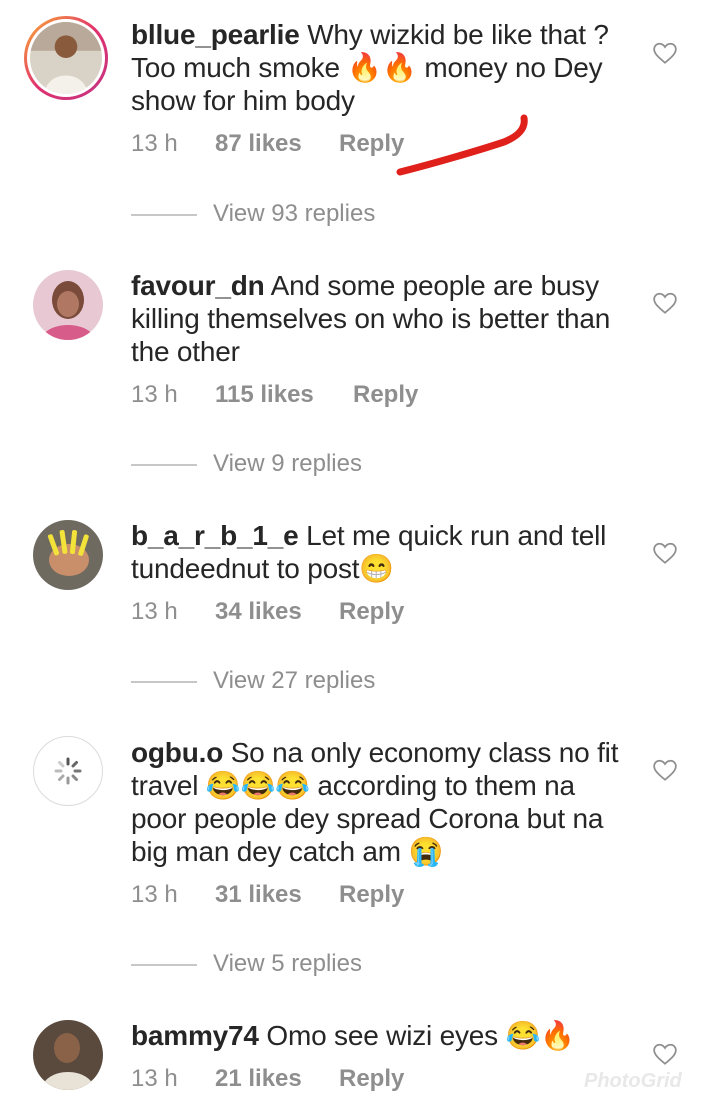 The width and height of the screenshot is (720, 1107). I want to click on view-replies: View 5 replies, so click(246, 964).